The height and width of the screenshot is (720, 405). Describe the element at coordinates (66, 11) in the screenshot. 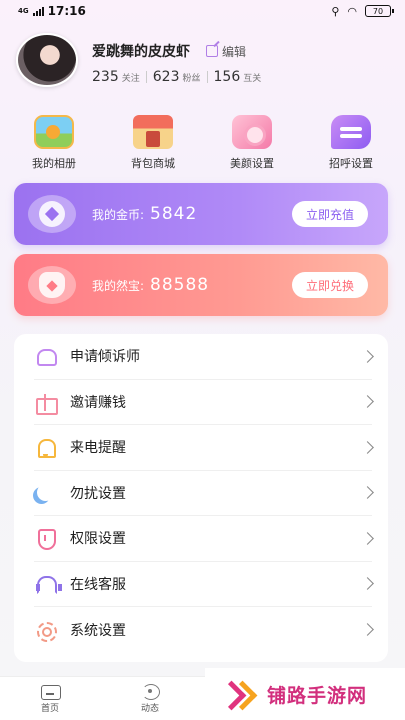

I see `clock: 17:16` at that location.